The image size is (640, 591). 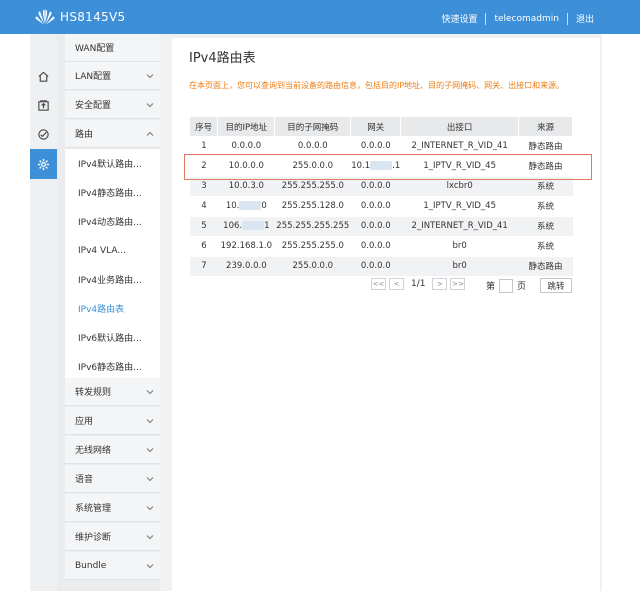 I want to click on menu-bundle: Bundle, so click(x=112, y=566).